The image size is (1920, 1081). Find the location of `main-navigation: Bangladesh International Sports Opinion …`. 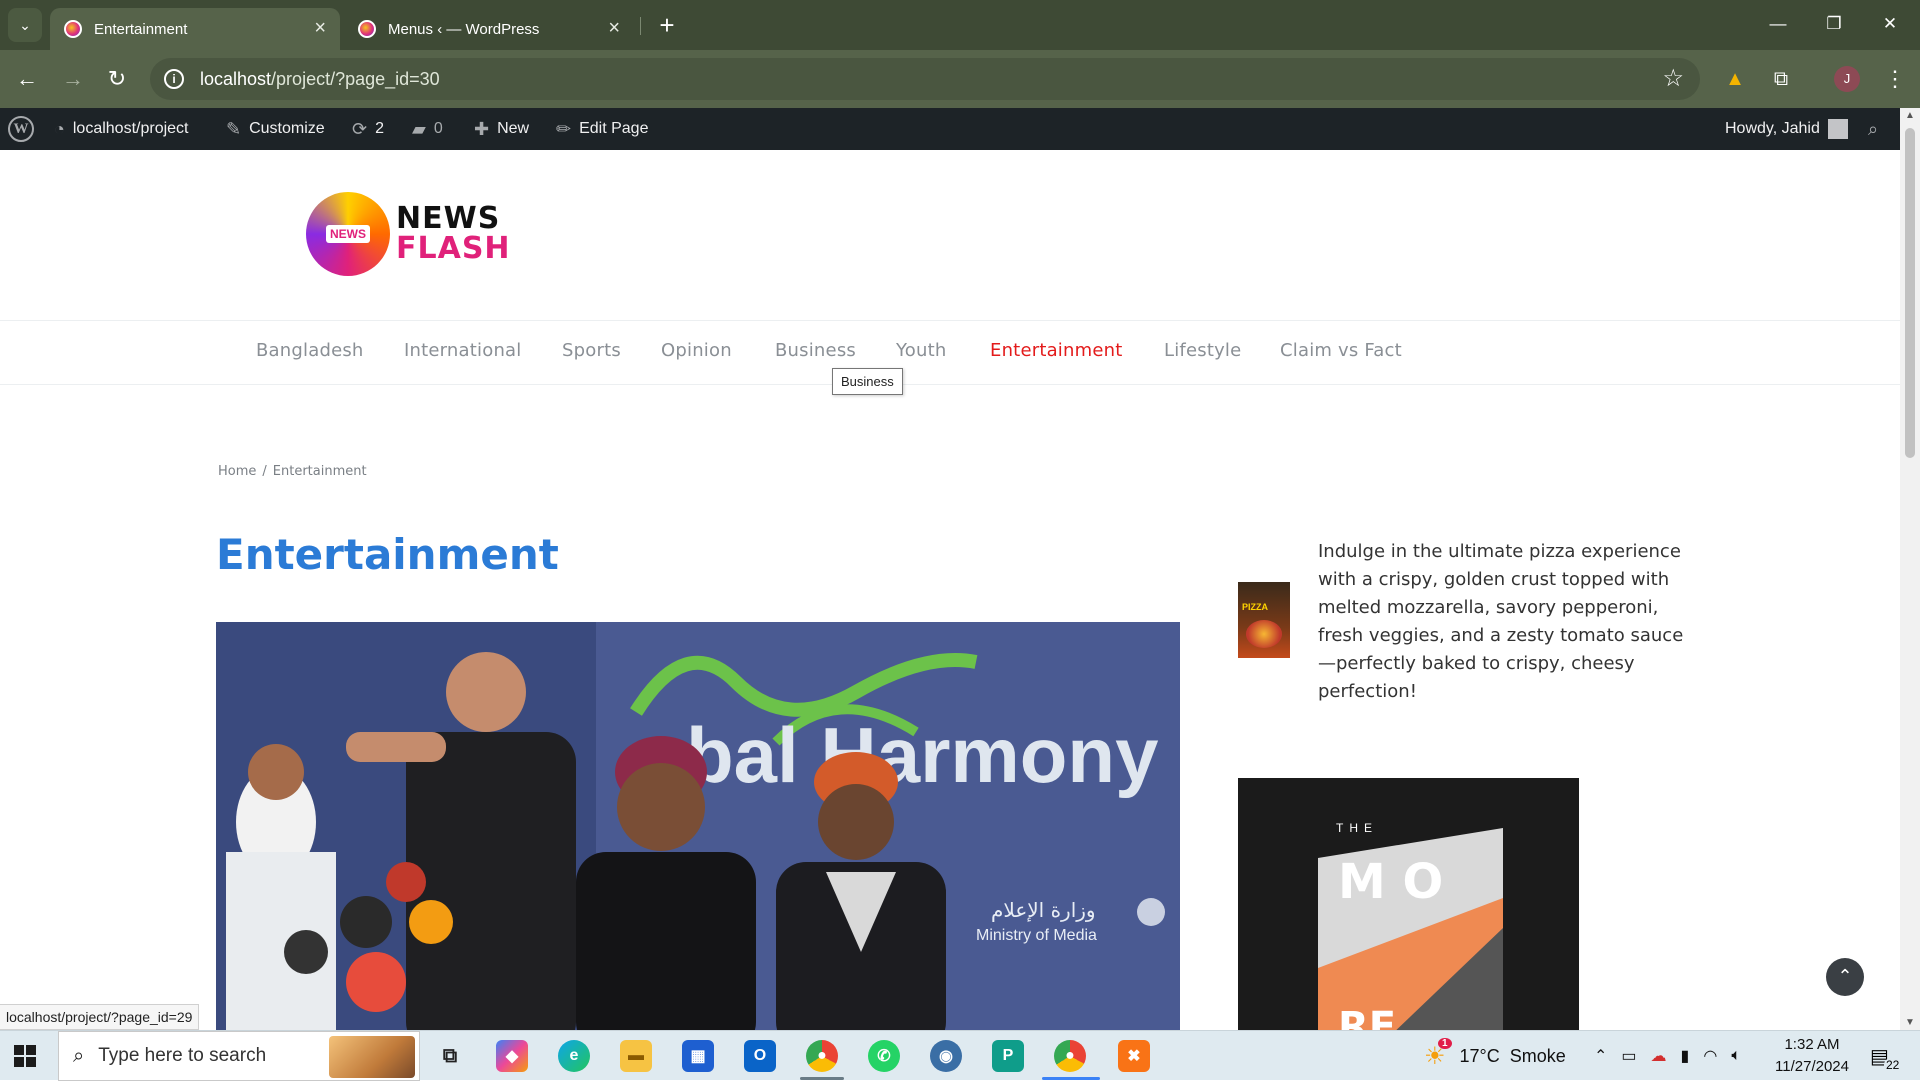

main-navigation: Bangladesh International Sports Opinion … is located at coordinates (950, 352).